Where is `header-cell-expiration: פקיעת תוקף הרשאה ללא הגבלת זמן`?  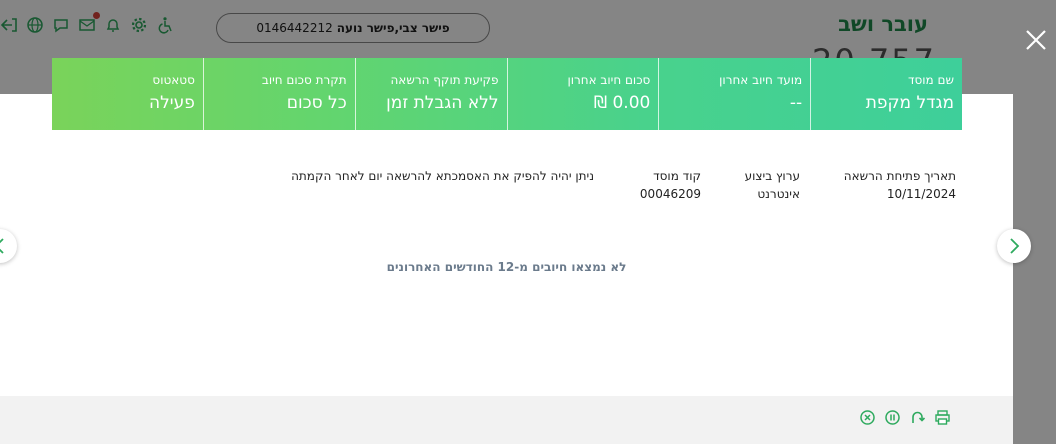 header-cell-expiration: פקיעת תוקף הרשאה ללא הגבלת זמן is located at coordinates (430, 94).